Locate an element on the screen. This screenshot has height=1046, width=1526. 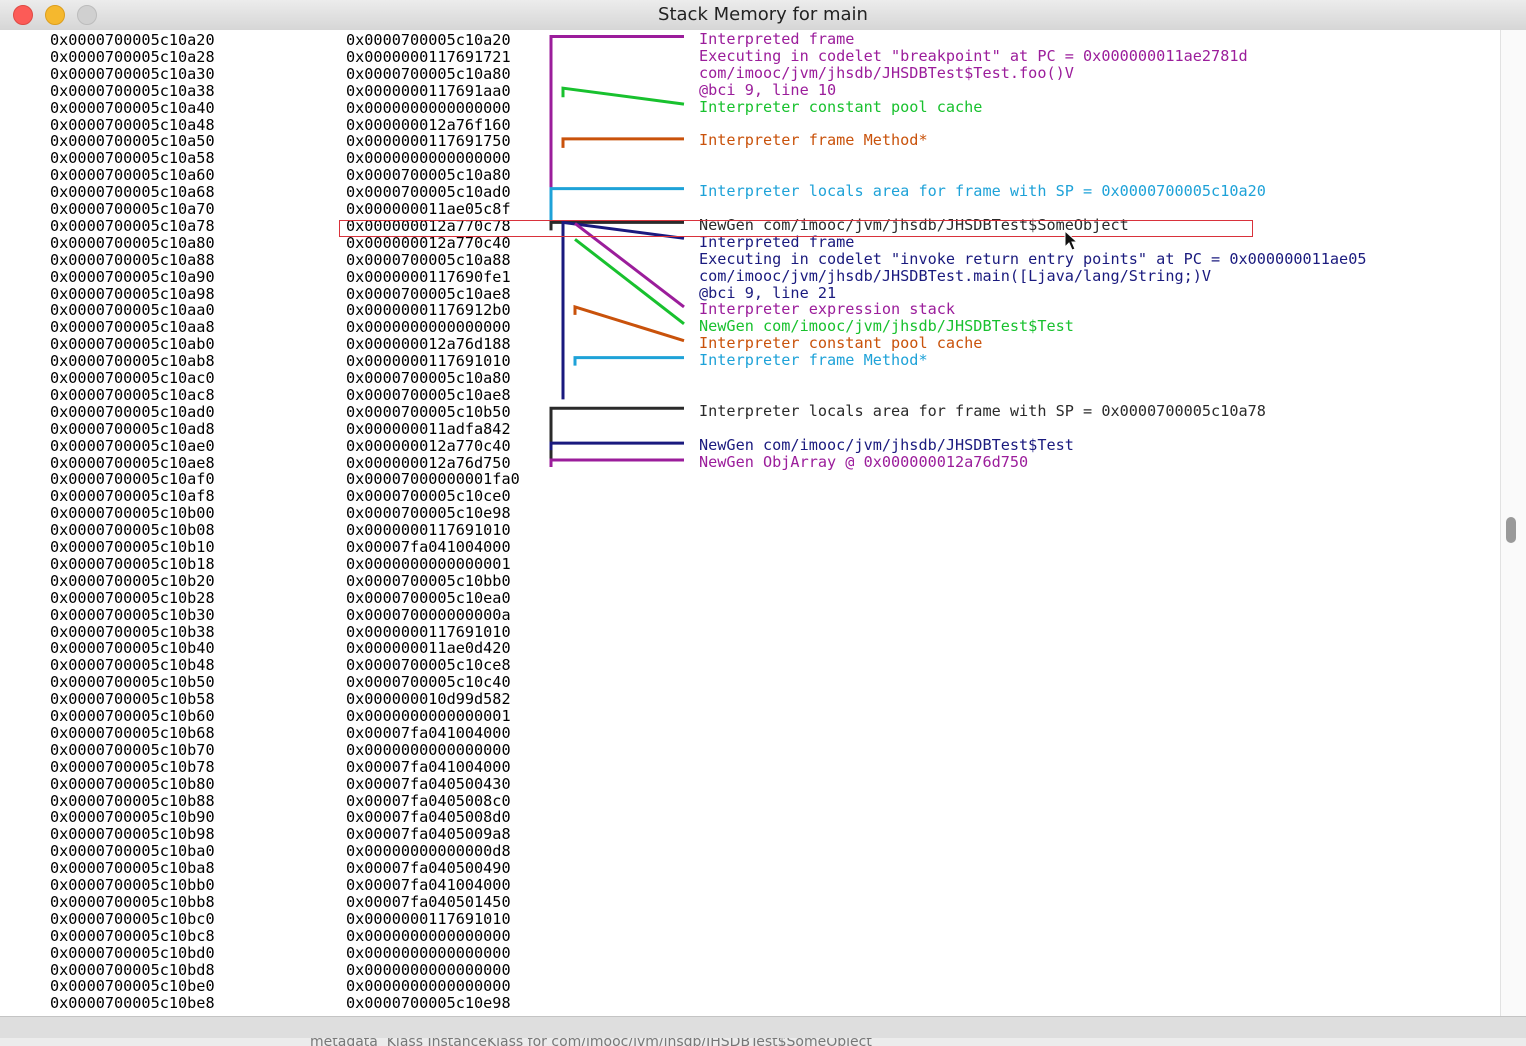
title-bar: Stack Memory for main is located at coordinates (763, 15).